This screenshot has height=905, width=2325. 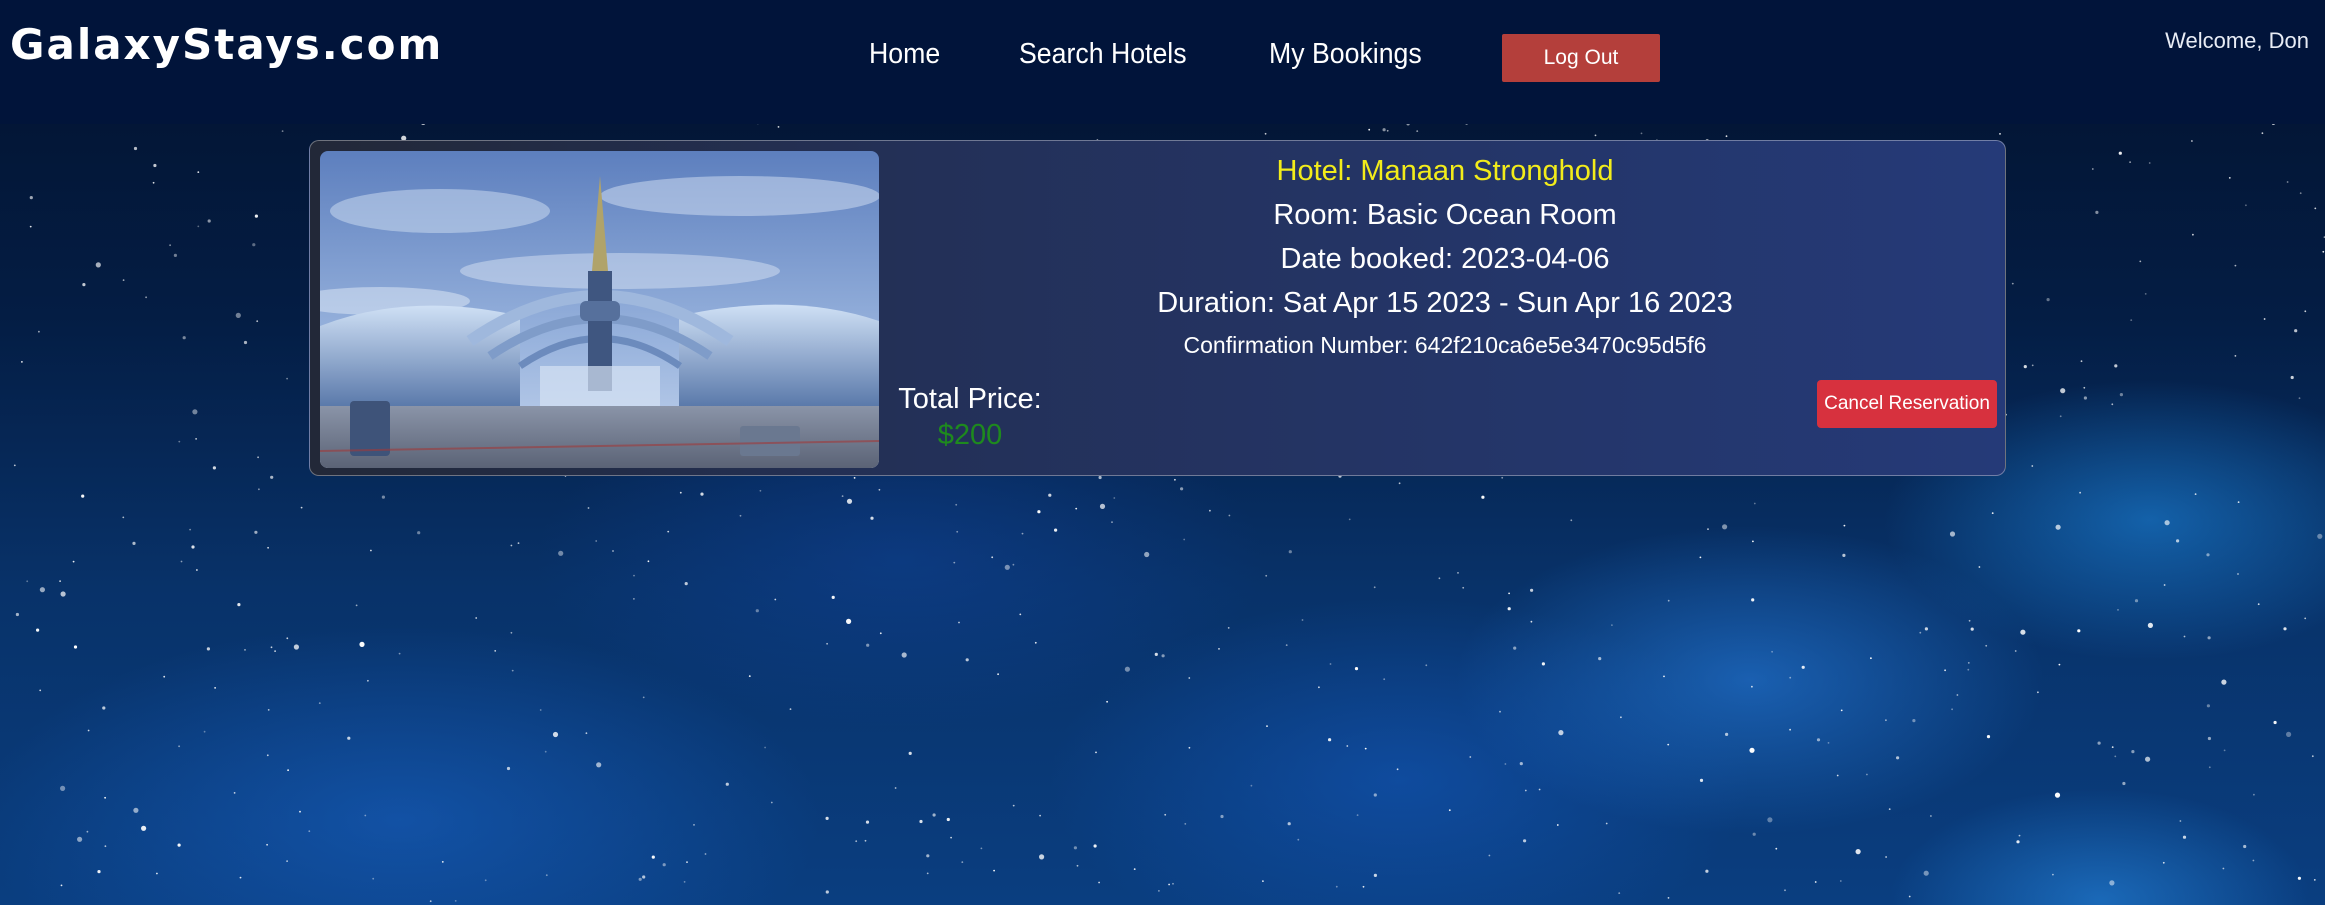 I want to click on room-type: Room: Basic Ocean Room, so click(x=1445, y=215).